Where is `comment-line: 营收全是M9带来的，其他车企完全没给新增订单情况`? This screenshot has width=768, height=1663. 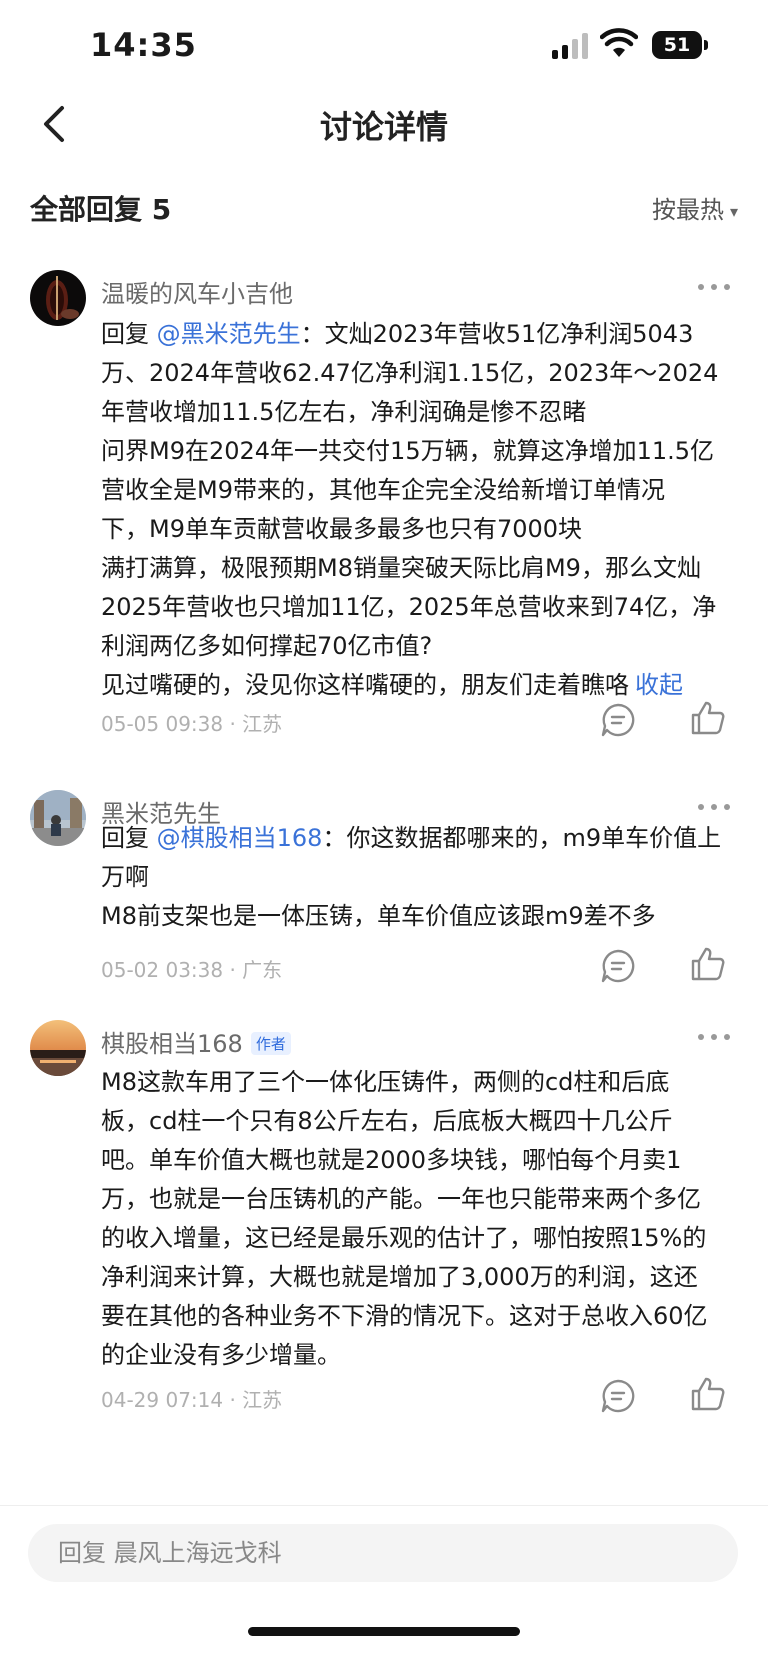 comment-line: 营收全是M9带来的，其他车企完全没给新增订单情况 is located at coordinates (383, 490).